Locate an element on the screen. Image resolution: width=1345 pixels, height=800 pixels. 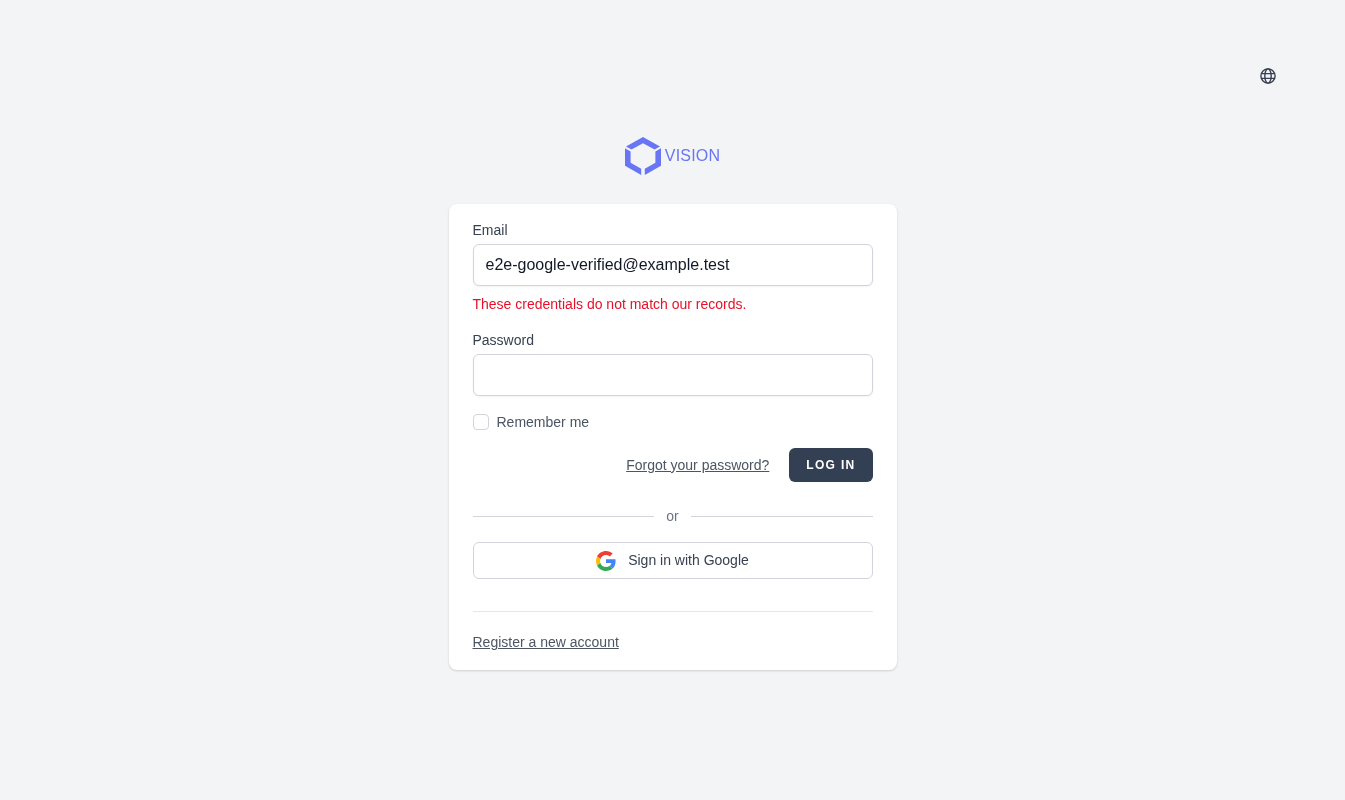
password-field is located at coordinates (672, 375).